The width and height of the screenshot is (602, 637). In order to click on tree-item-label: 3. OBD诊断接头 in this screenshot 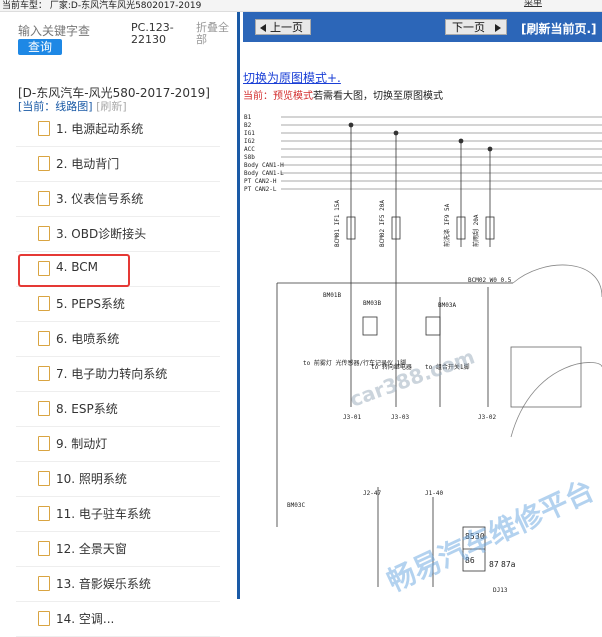, I will do `click(101, 233)`.